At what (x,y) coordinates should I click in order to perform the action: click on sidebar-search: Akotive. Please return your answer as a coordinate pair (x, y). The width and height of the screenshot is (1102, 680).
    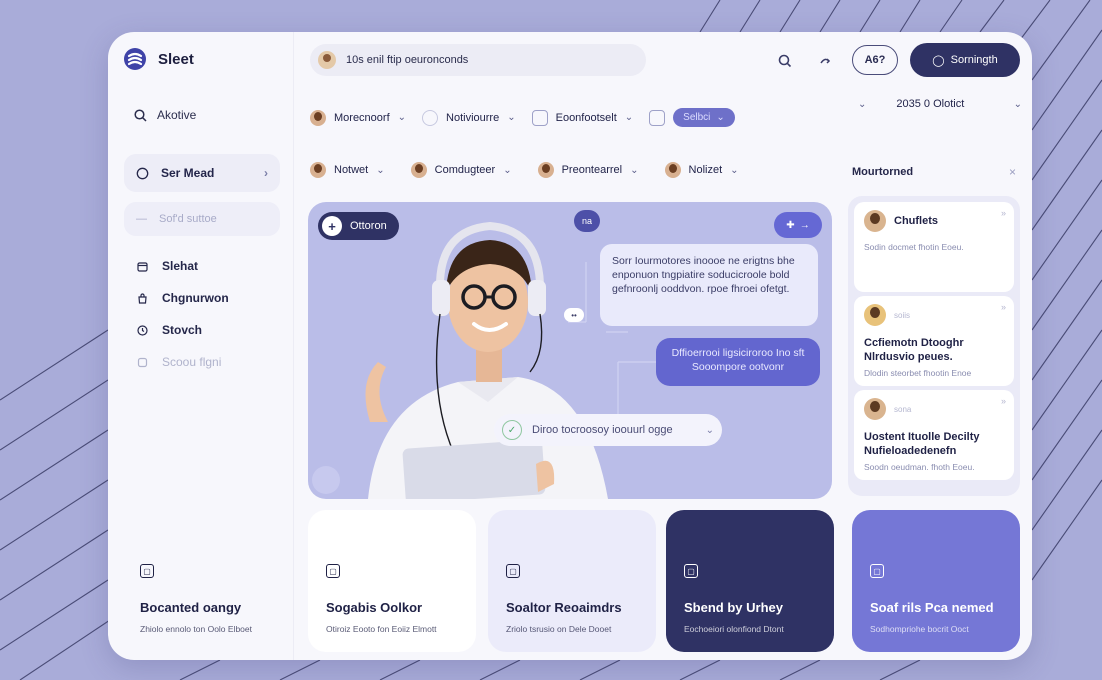
    Looking at the image, I should click on (165, 115).